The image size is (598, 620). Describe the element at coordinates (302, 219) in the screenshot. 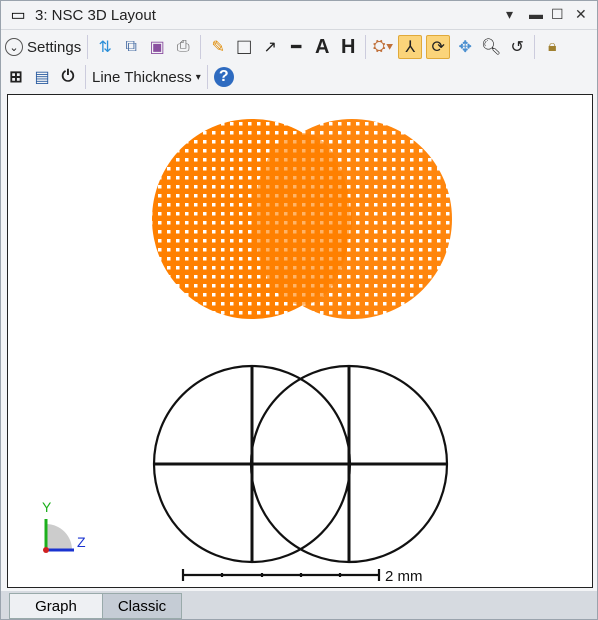

I see `overlap-region` at that location.